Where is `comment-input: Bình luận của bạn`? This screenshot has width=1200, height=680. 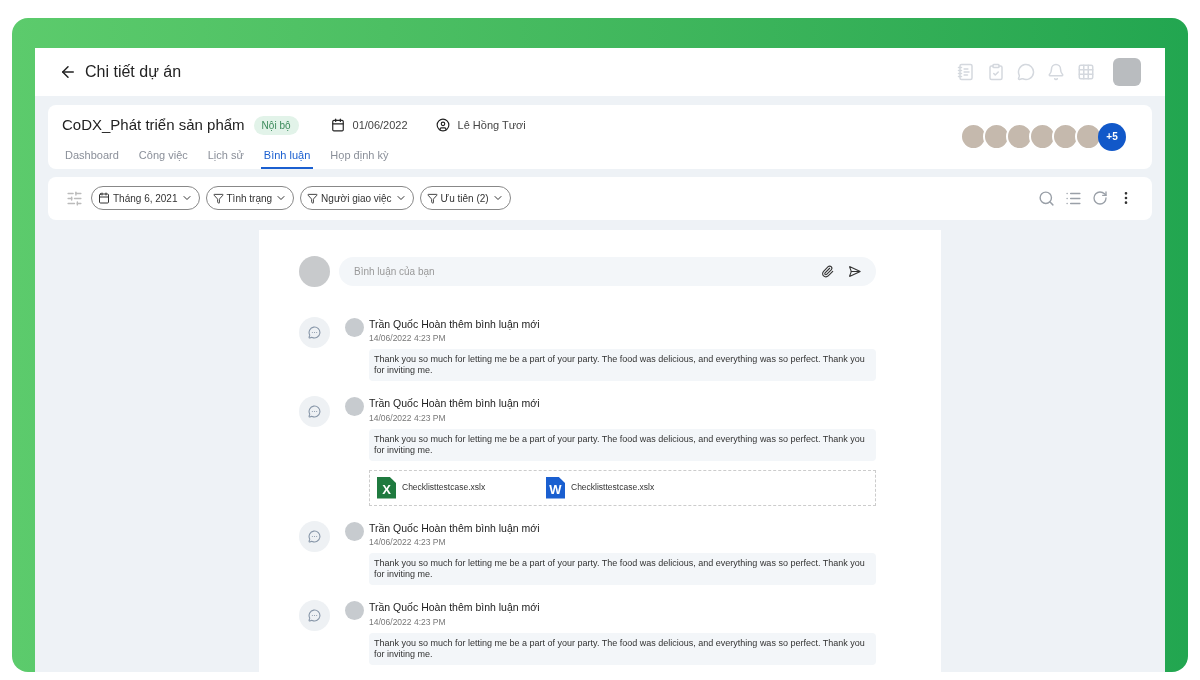 comment-input: Bình luận của bạn is located at coordinates (587, 271).